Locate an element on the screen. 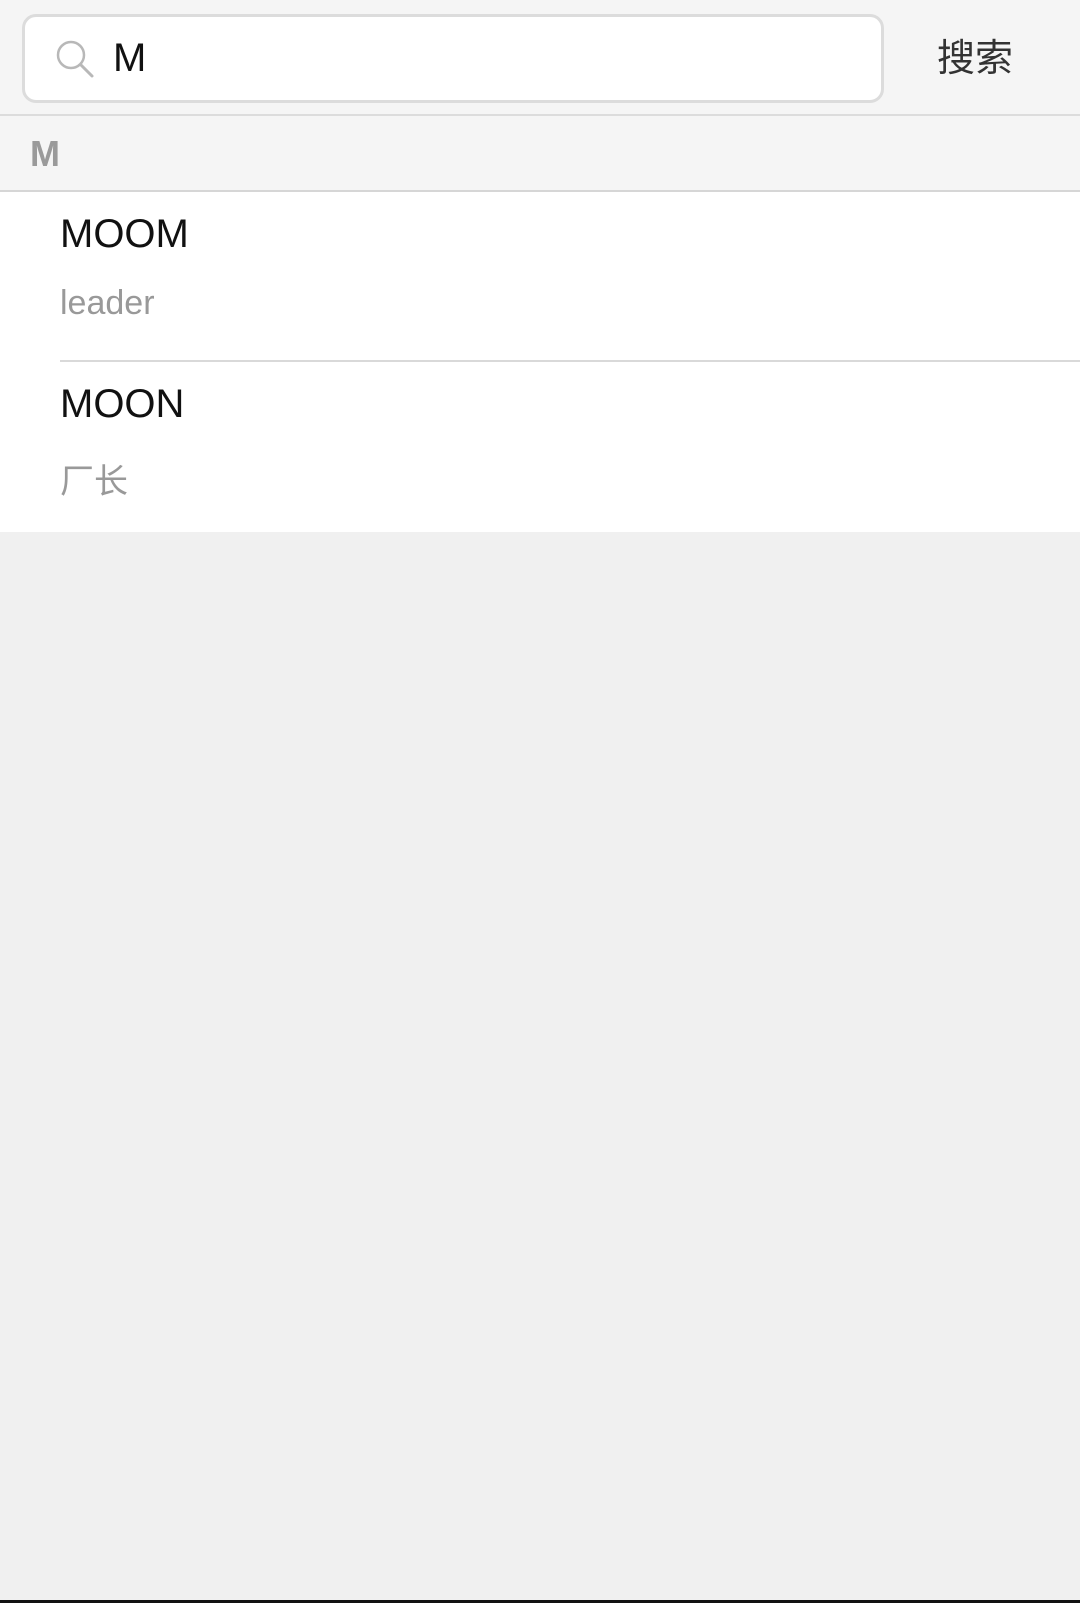  search-bar: 搜索 is located at coordinates (540, 58).